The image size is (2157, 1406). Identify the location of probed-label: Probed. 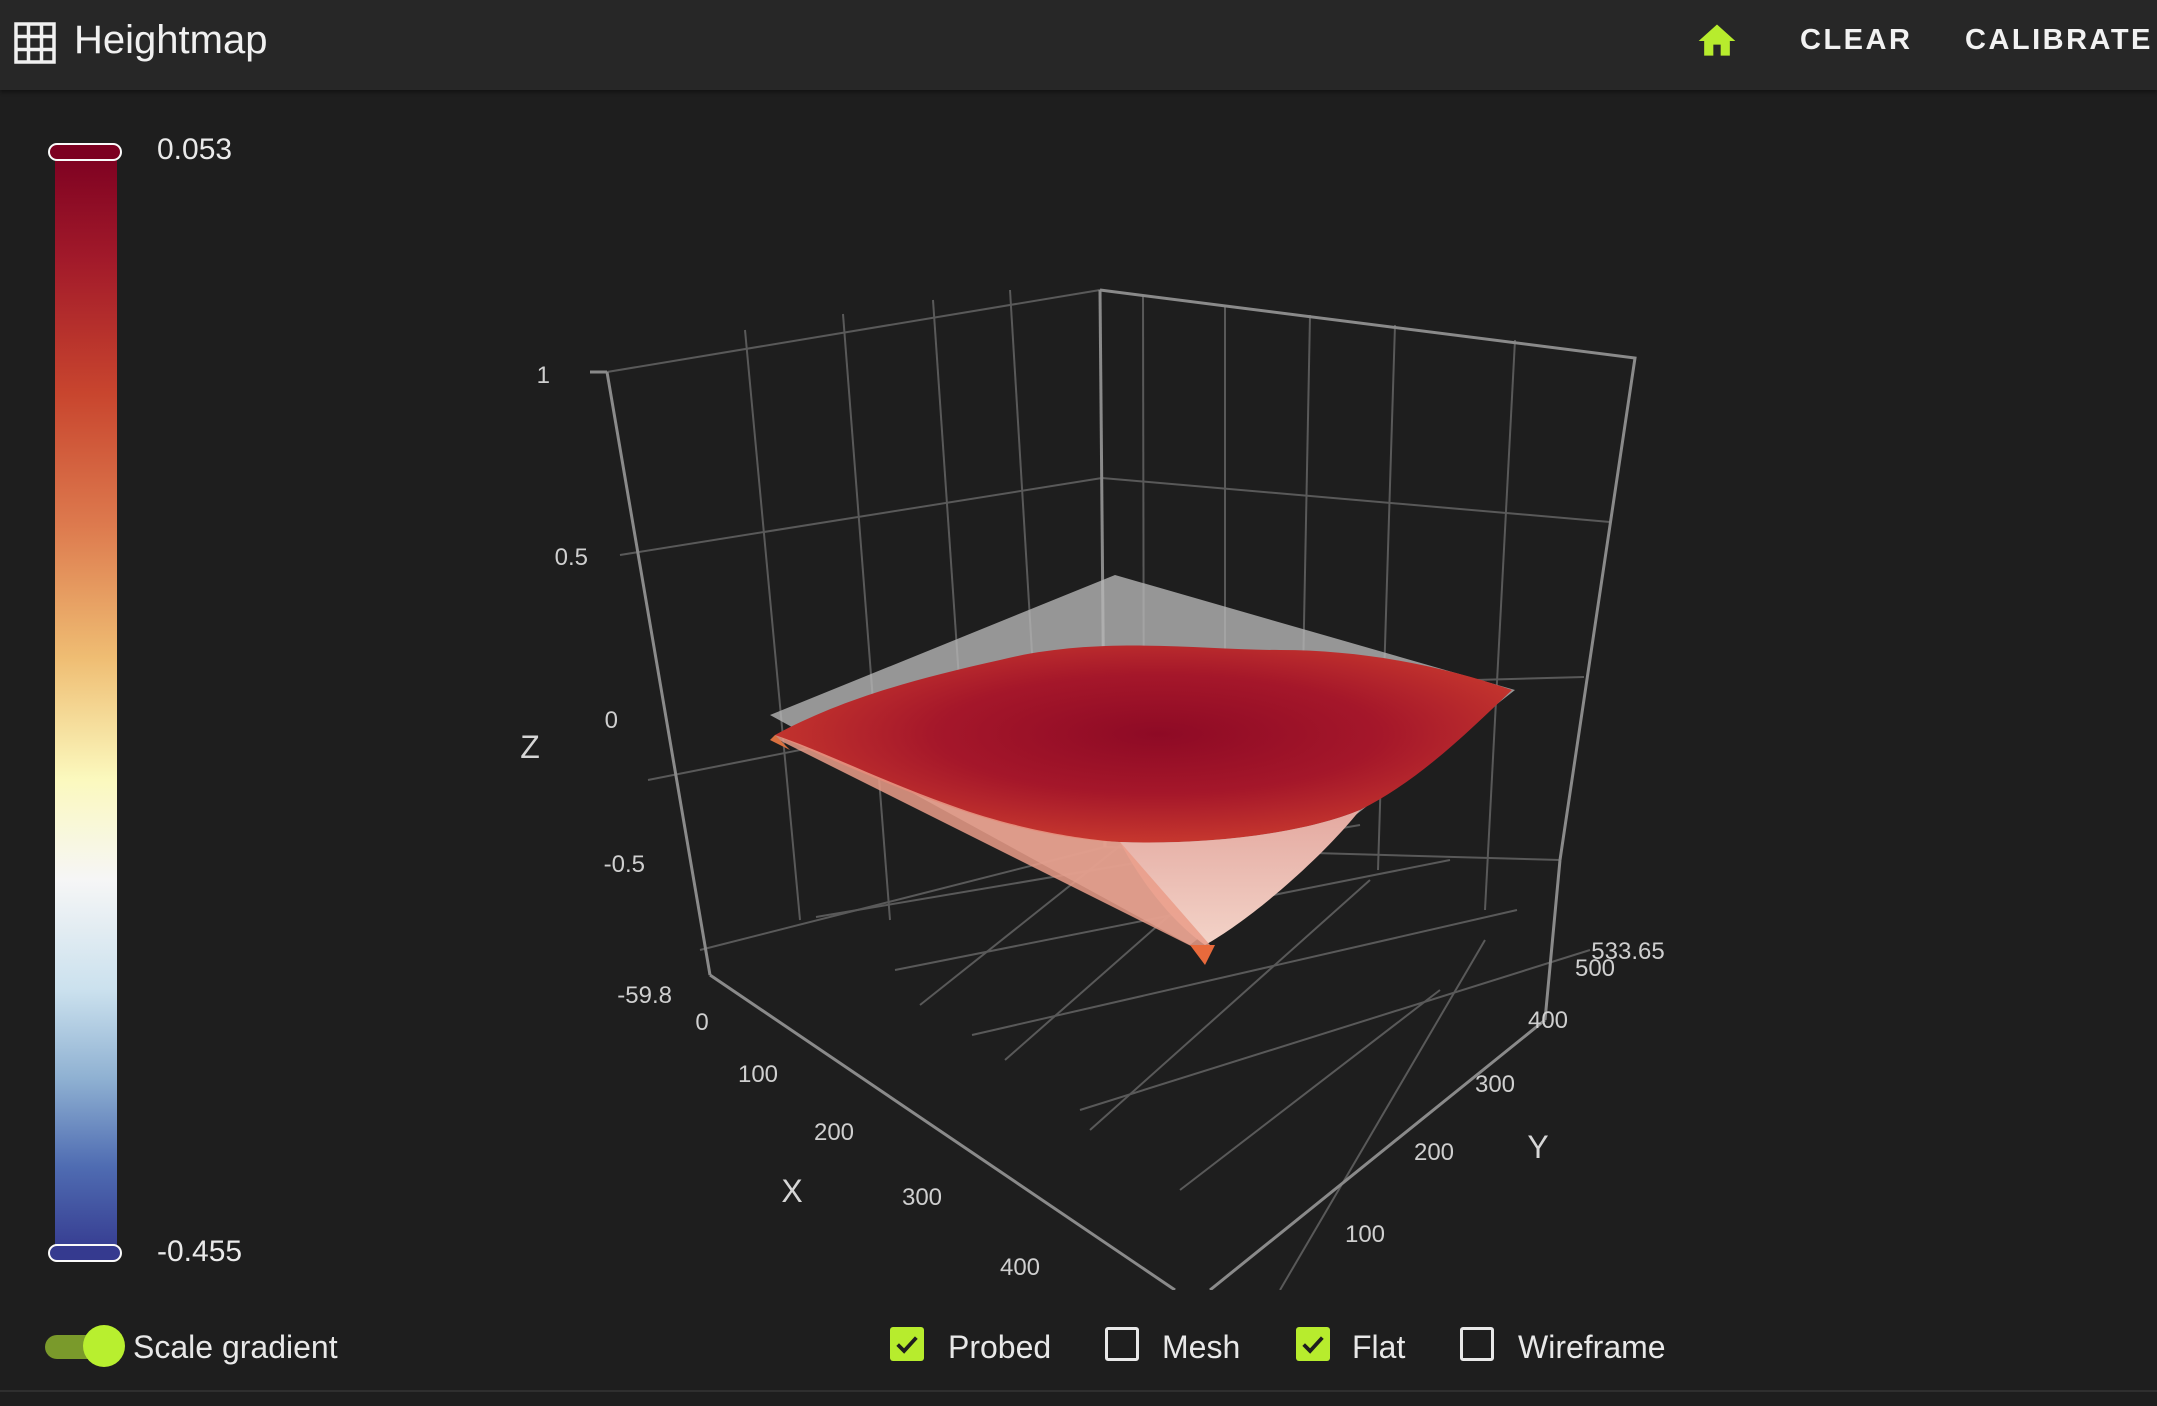
(1000, 1347).